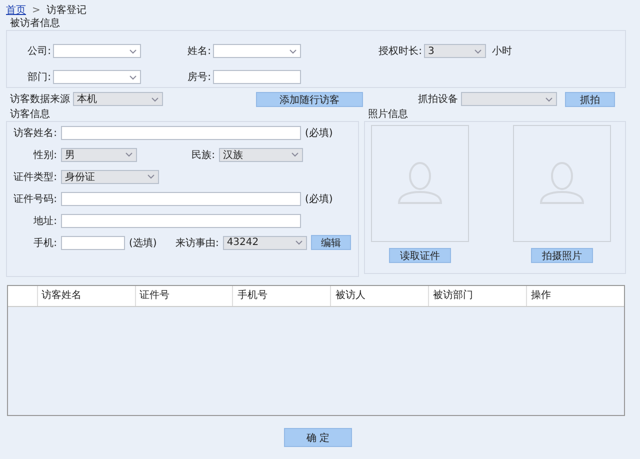 Image resolution: width=640 pixels, height=459 pixels. What do you see at coordinates (30, 114) in the screenshot?
I see `section-title: 访客信息` at bounding box center [30, 114].